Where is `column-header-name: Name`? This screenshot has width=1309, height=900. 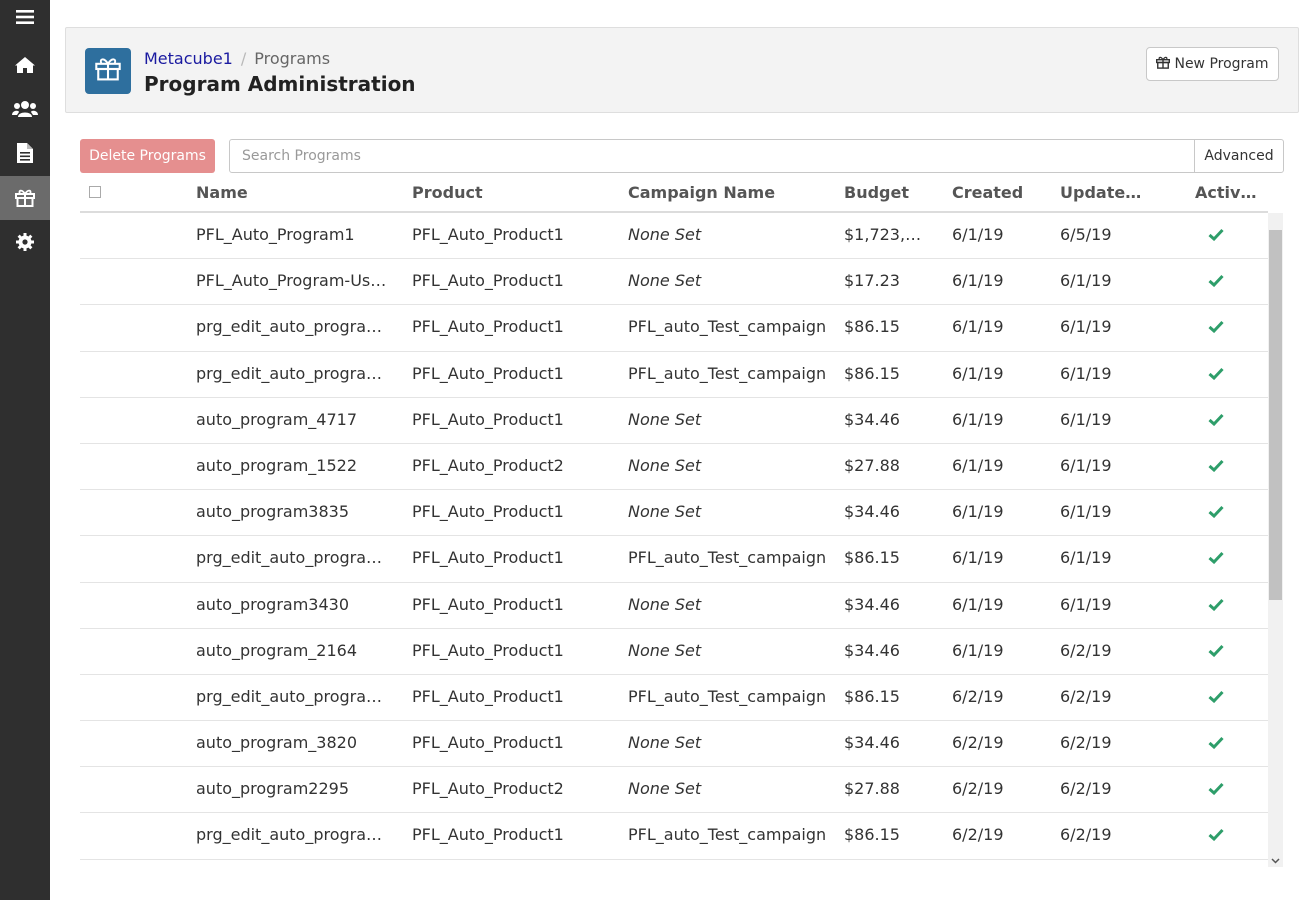
column-header-name: Name is located at coordinates (296, 192).